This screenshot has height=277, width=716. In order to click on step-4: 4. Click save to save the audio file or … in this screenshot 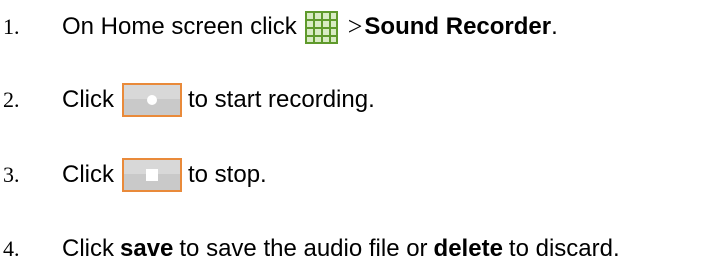, I will do `click(358, 249)`.